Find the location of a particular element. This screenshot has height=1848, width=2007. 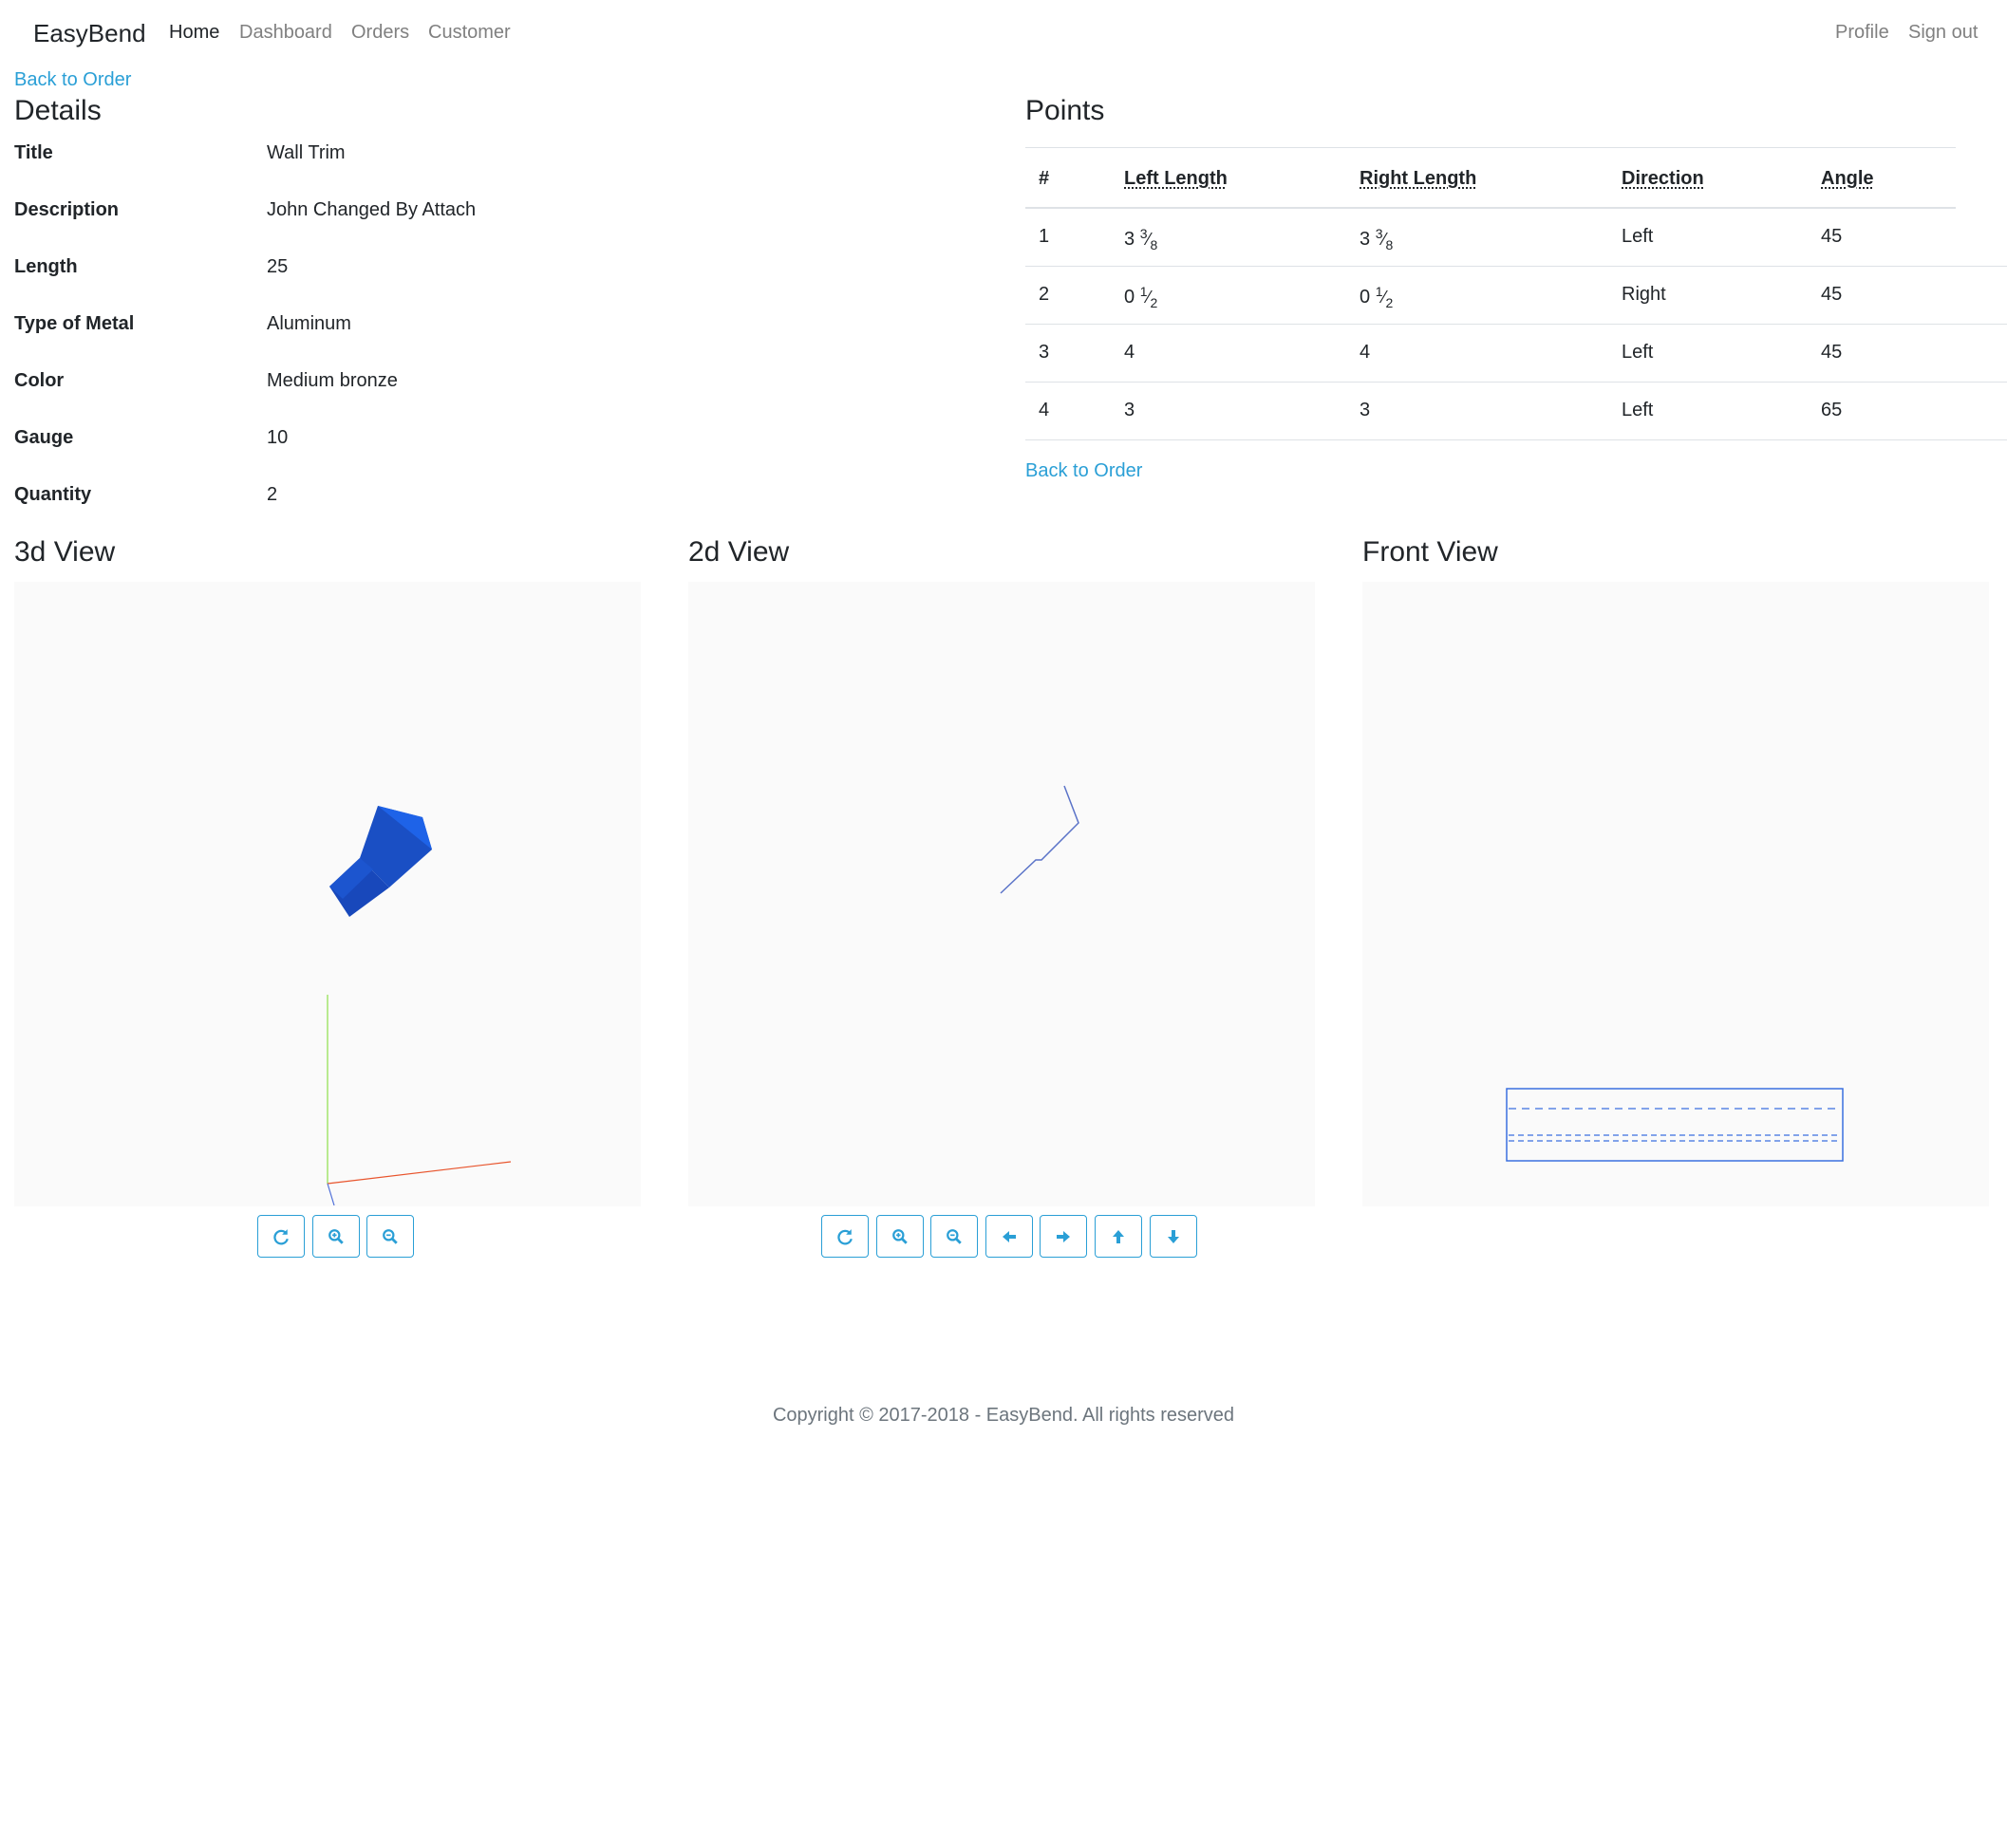

cell-direction: Right is located at coordinates (1644, 294).